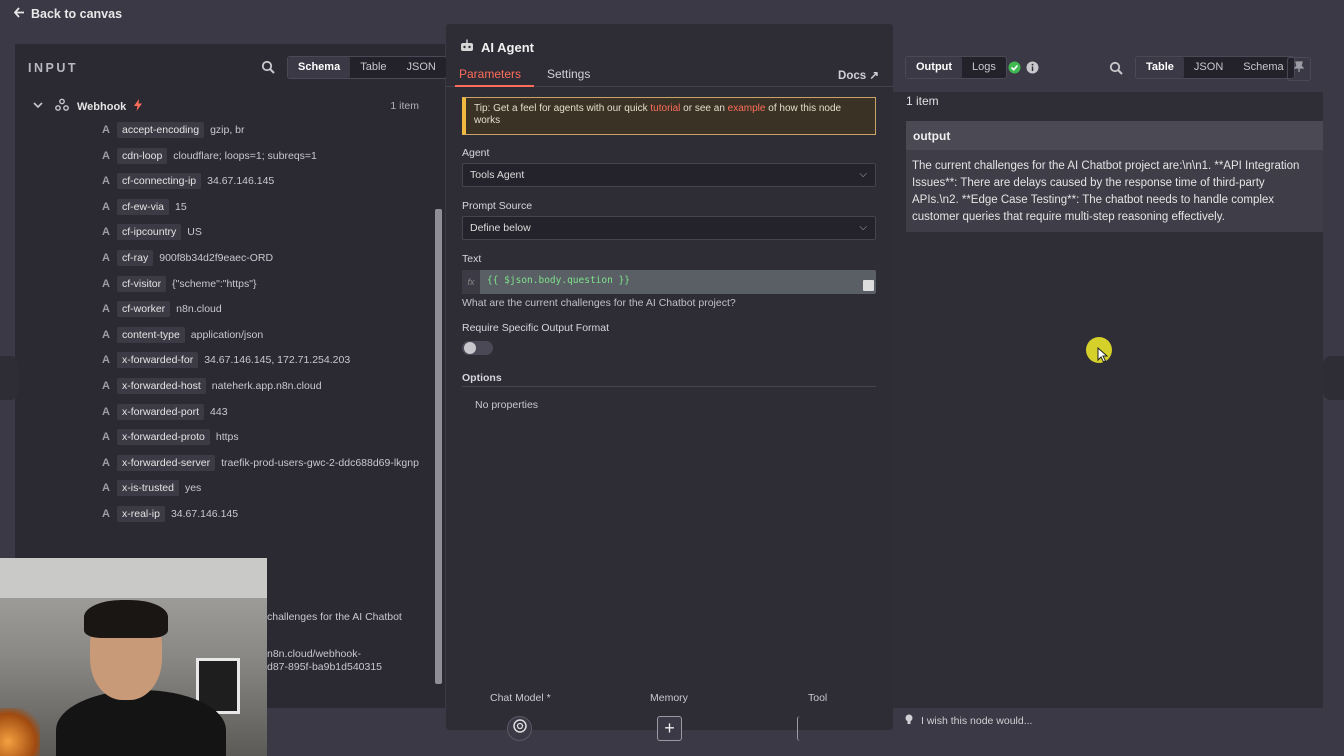 The width and height of the screenshot is (1344, 756). I want to click on schema-field-row: Acf-ew-via 15, so click(143, 207).